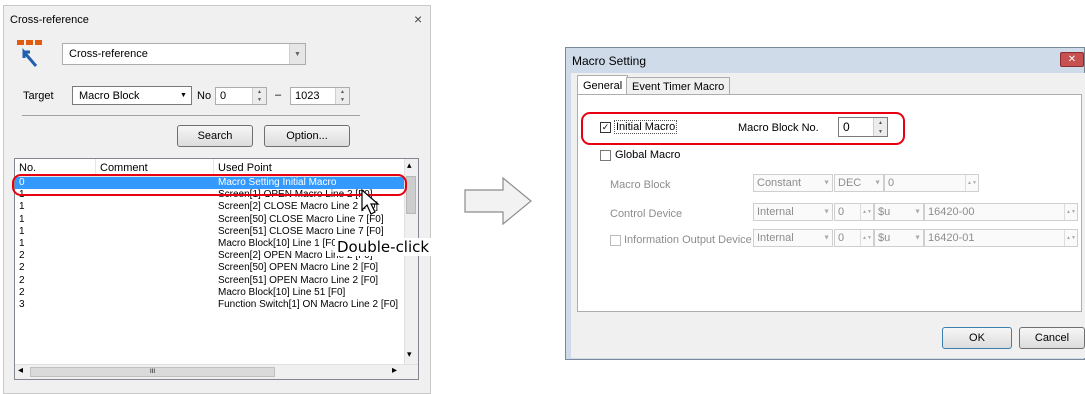 Image resolution: width=1085 pixels, height=394 pixels. Describe the element at coordinates (371, 203) in the screenshot. I see `mouse-cursor-icon` at that location.